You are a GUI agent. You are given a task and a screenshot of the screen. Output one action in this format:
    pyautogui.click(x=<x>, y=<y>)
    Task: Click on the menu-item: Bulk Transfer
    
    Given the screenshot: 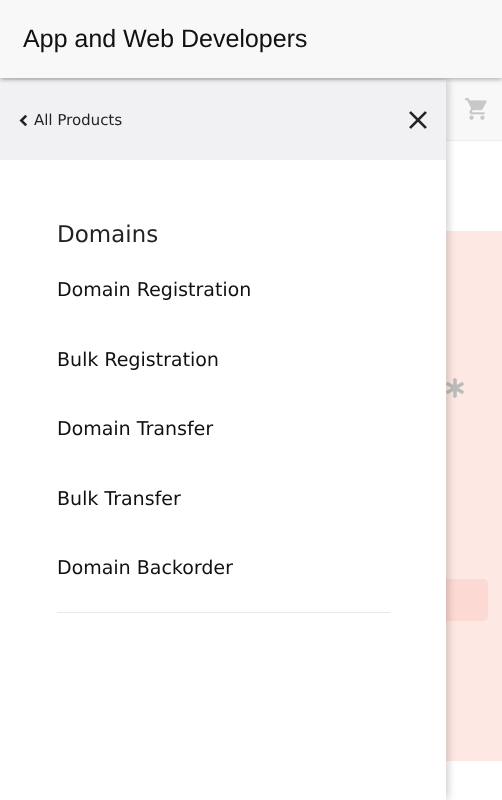 What is the action you would take?
    pyautogui.click(x=223, y=521)
    